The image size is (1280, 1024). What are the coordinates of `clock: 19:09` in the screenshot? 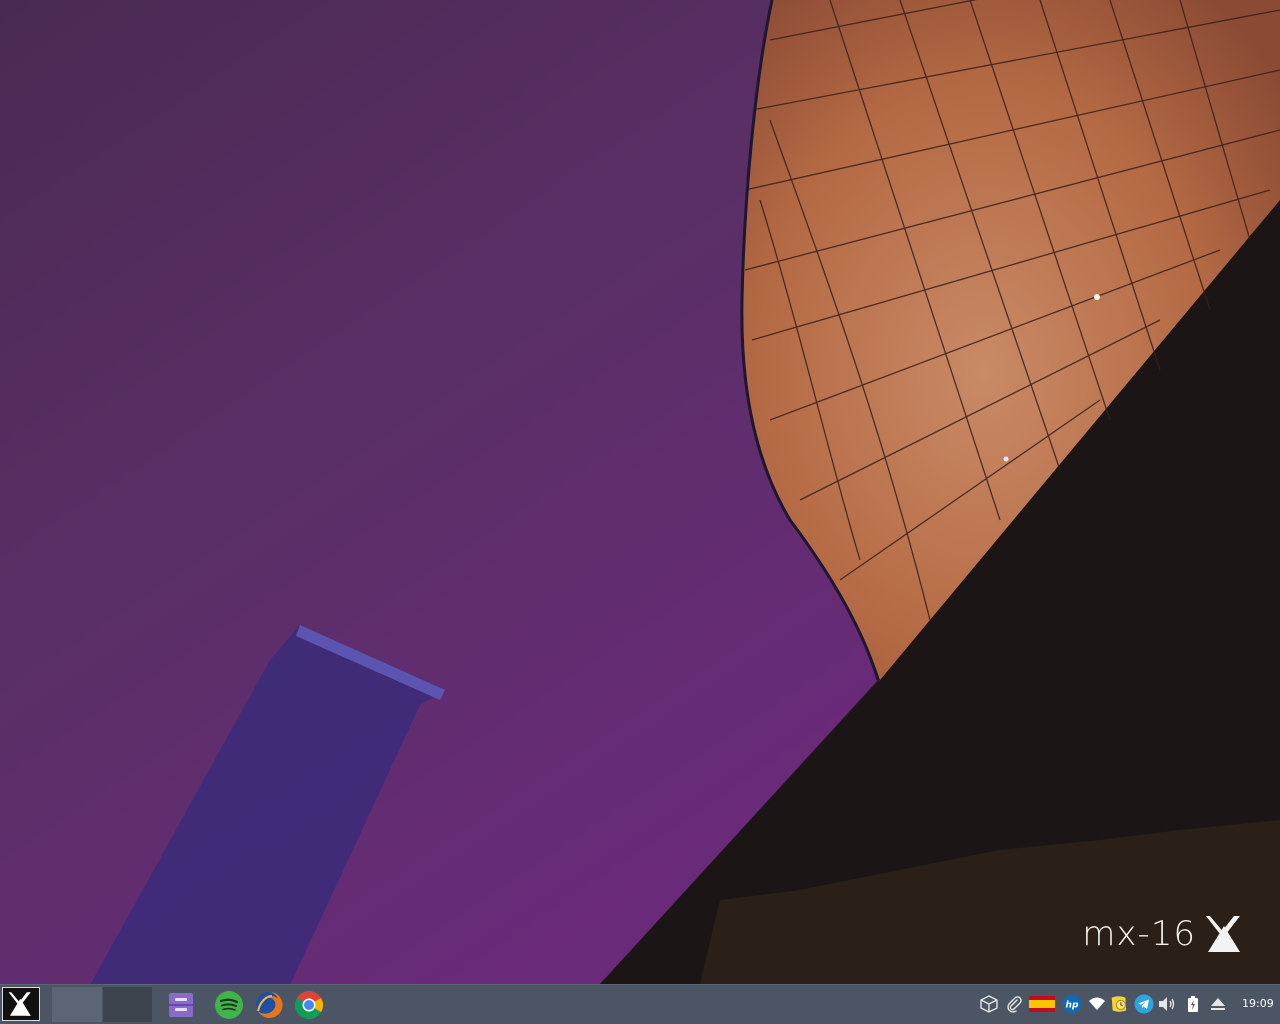 It's located at (1258, 1003).